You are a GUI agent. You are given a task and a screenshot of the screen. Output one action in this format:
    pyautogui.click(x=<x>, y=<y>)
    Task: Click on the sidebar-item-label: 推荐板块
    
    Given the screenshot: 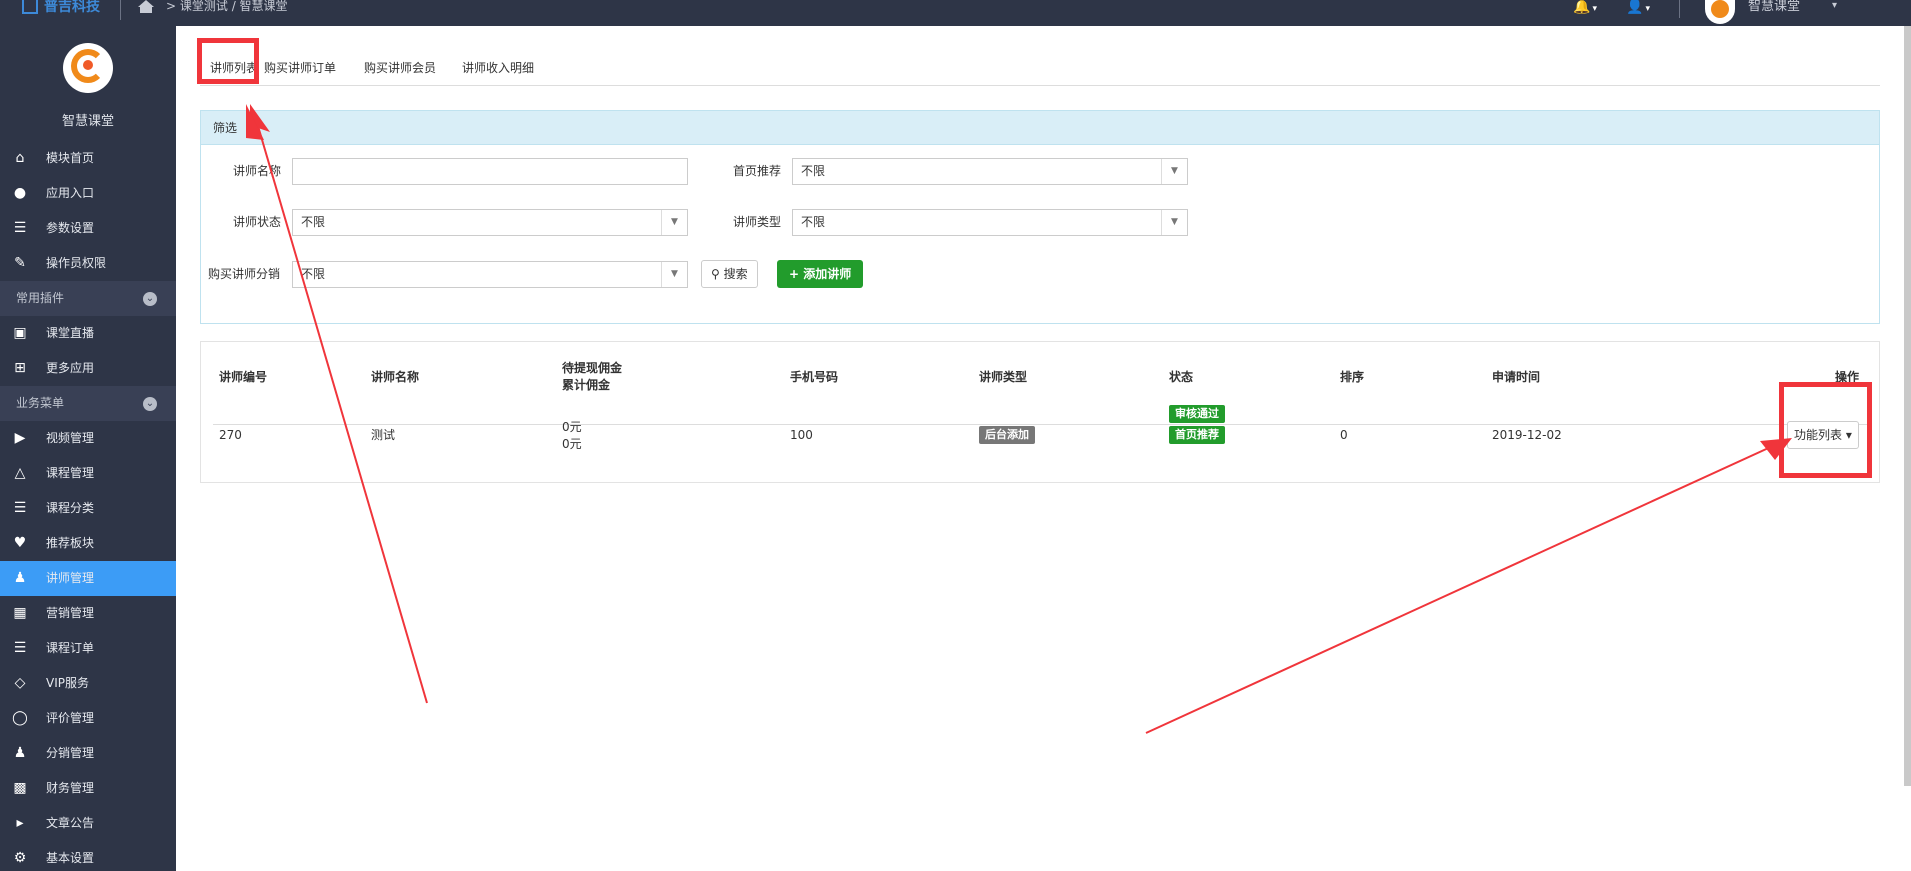 What is the action you would take?
    pyautogui.click(x=70, y=543)
    